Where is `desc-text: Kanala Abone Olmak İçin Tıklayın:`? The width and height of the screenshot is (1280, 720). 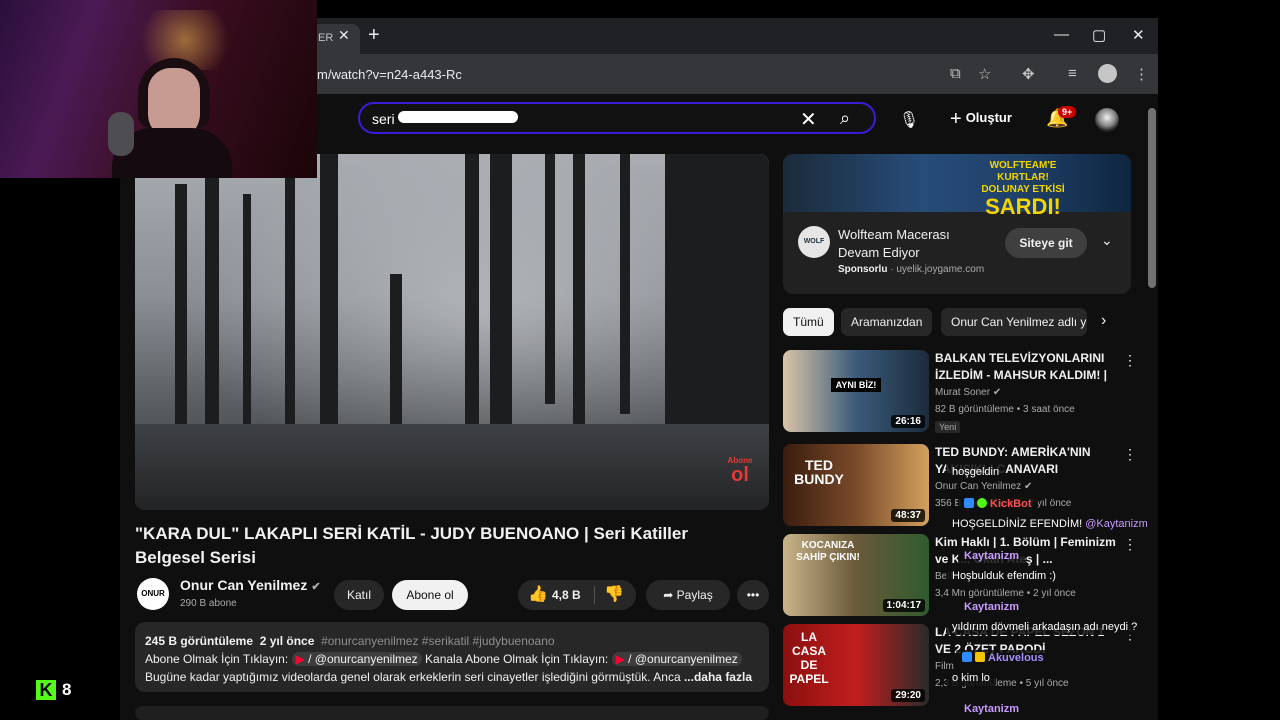
desc-text: Kanala Abone Olmak İçin Tıklayın: is located at coordinates (517, 659).